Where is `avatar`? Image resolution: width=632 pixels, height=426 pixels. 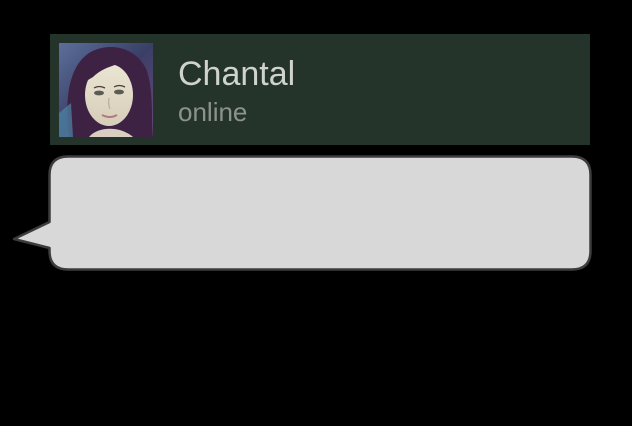
avatar is located at coordinates (106, 90).